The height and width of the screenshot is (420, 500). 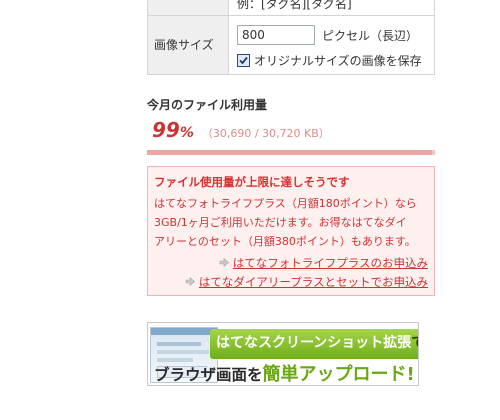 I want to click on image-size-row: 画像サイズ ピクセル（長辺） オリジナルサイズの画像を保存, so click(x=291, y=45).